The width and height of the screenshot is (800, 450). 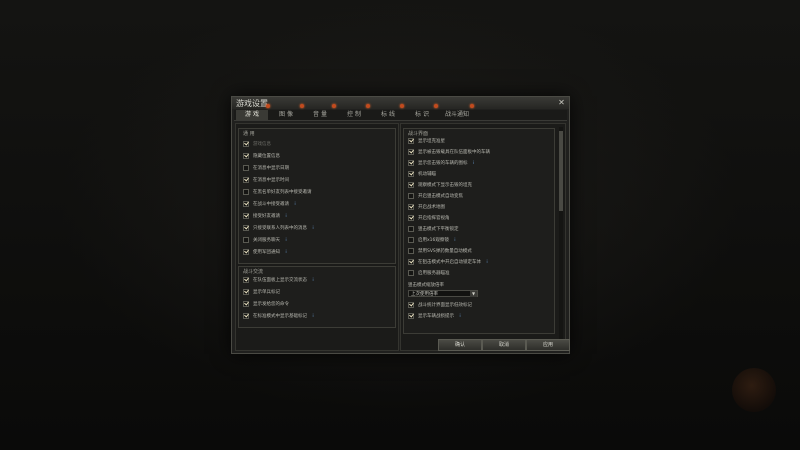 What do you see at coordinates (261, 292) in the screenshot?
I see `checkbox-row: 显示单兵标记` at bounding box center [261, 292].